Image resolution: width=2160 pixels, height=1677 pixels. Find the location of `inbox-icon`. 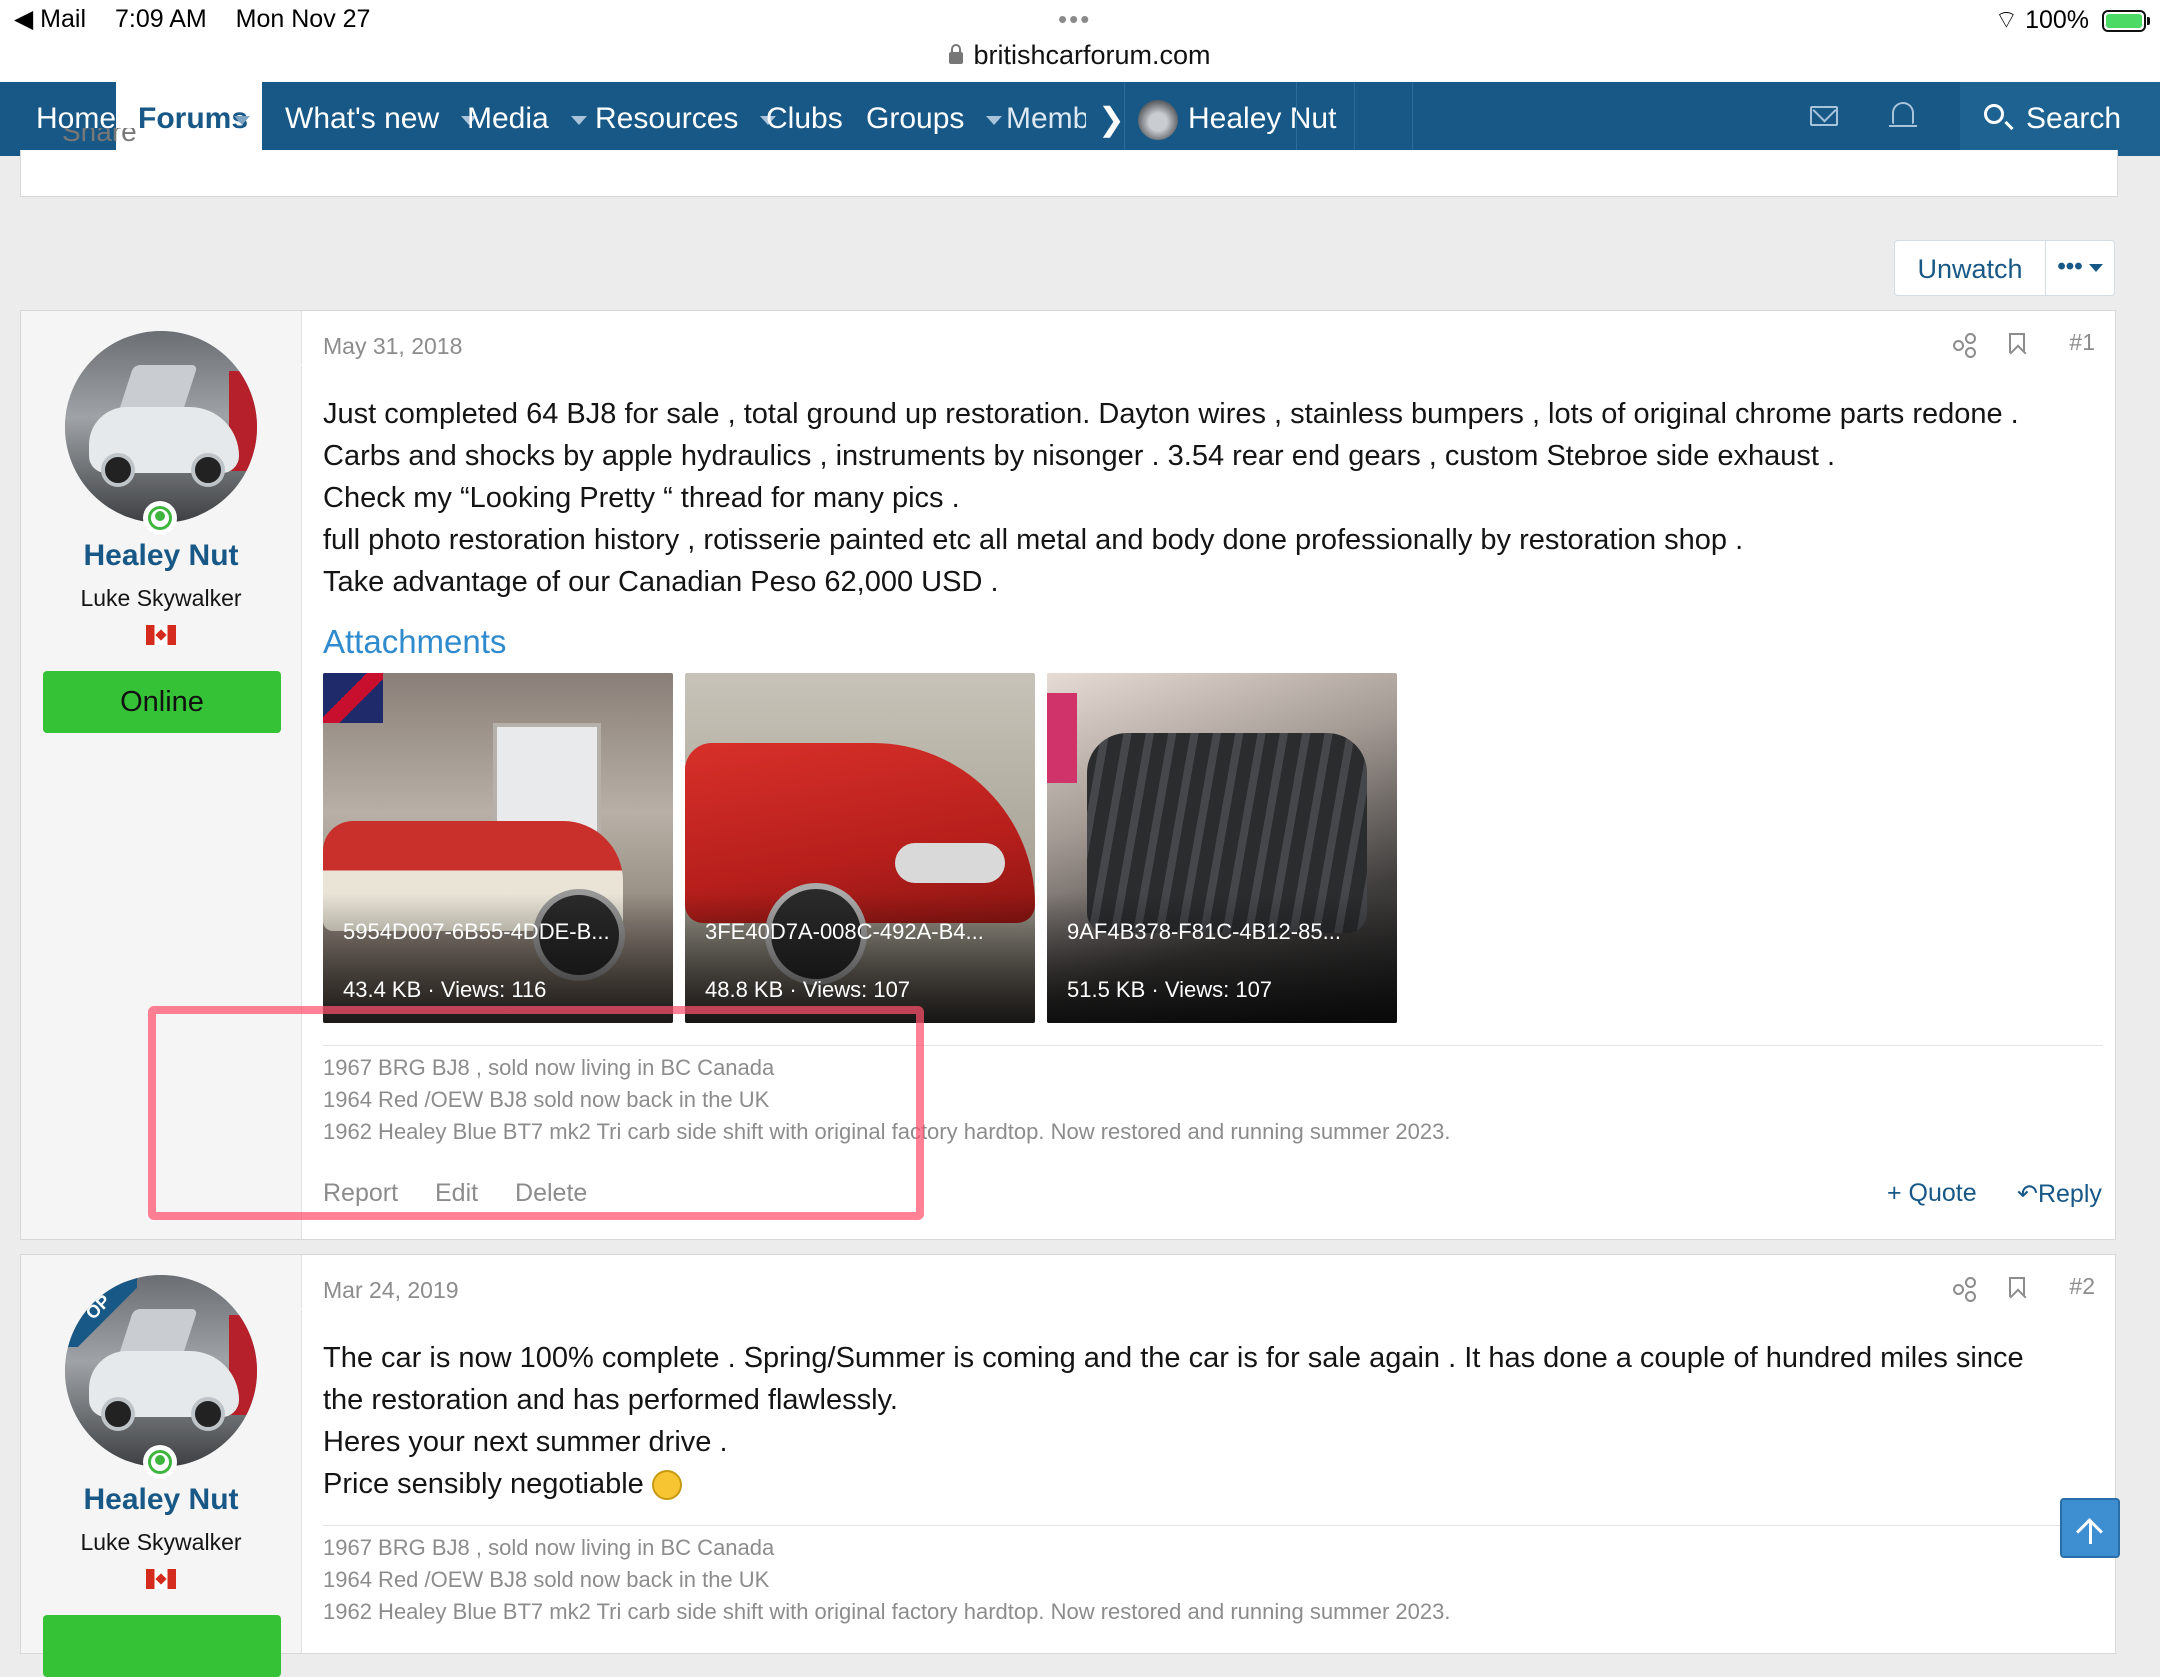

inbox-icon is located at coordinates (1824, 116).